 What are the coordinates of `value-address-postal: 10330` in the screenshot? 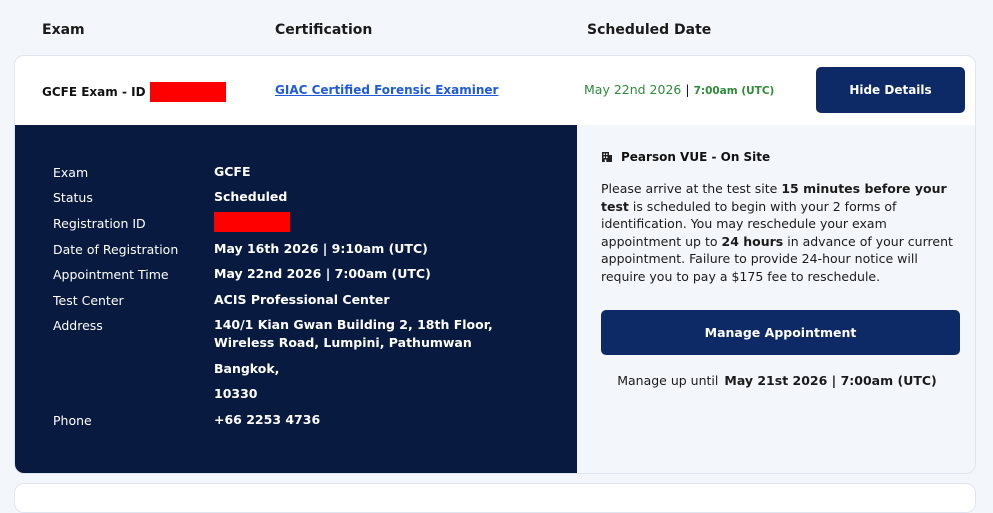 It's located at (236, 393).